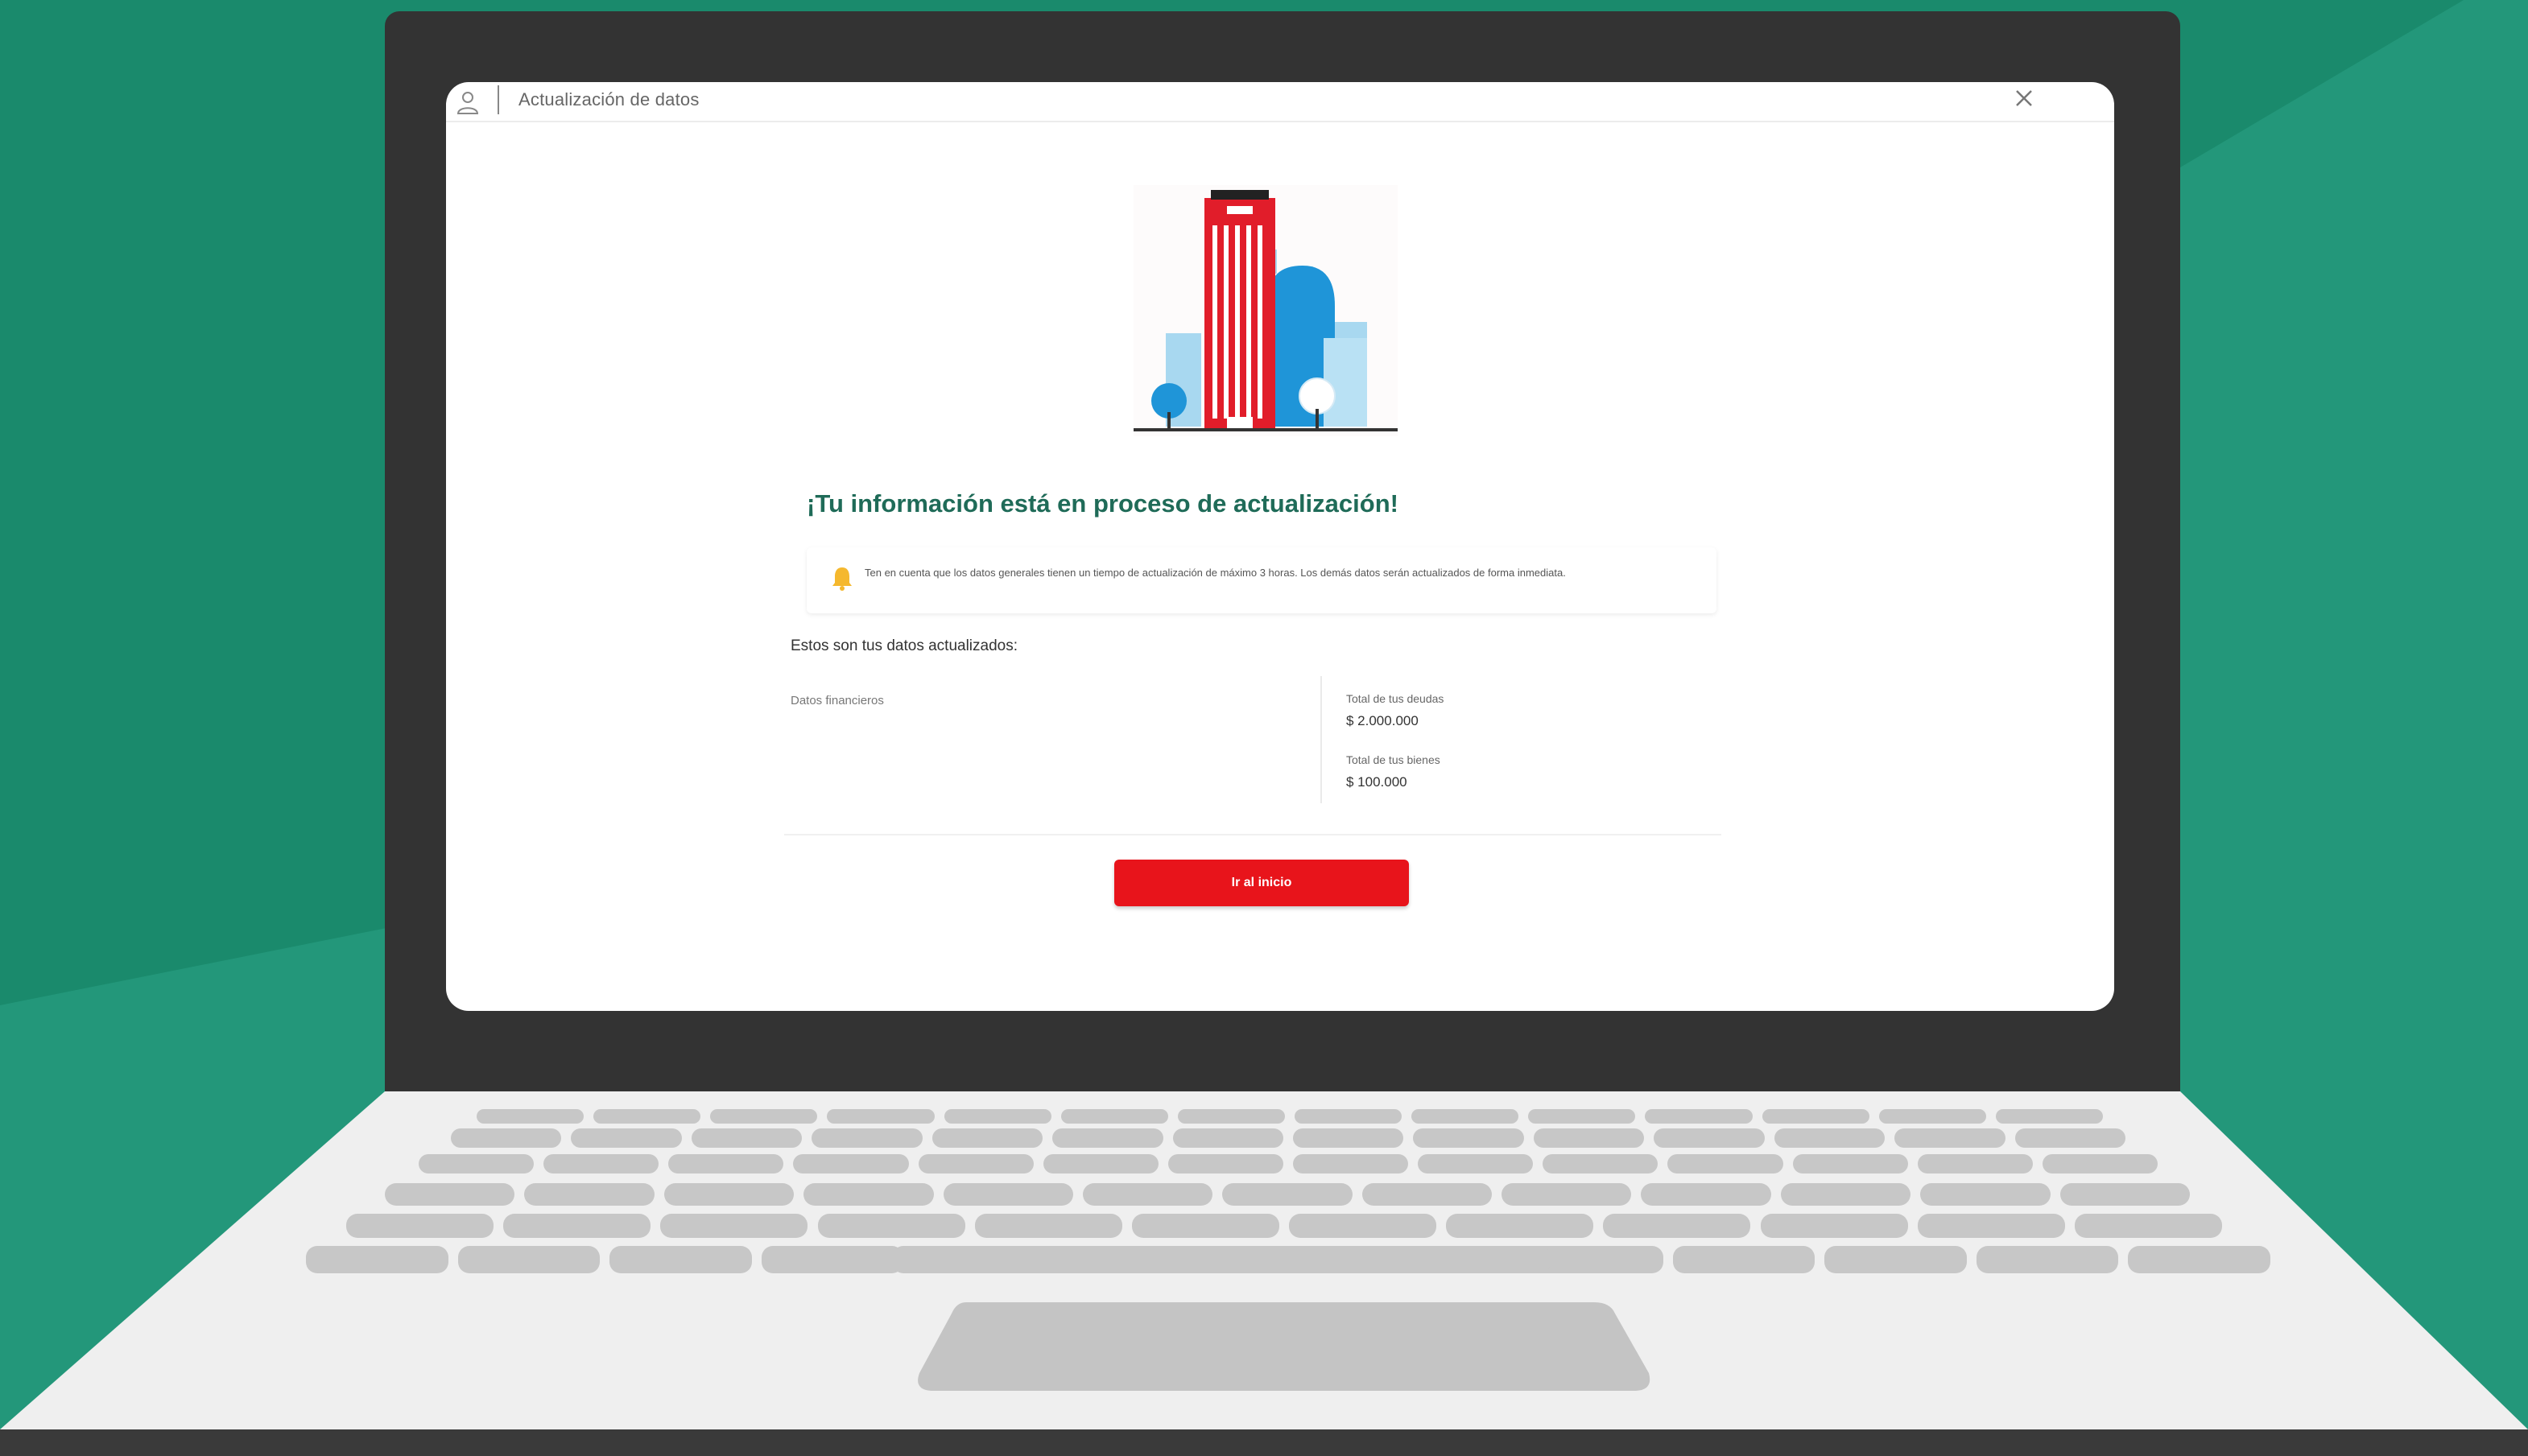 Image resolution: width=2528 pixels, height=1456 pixels. I want to click on summary-title: Estos son tus datos actualizados:, so click(904, 645).